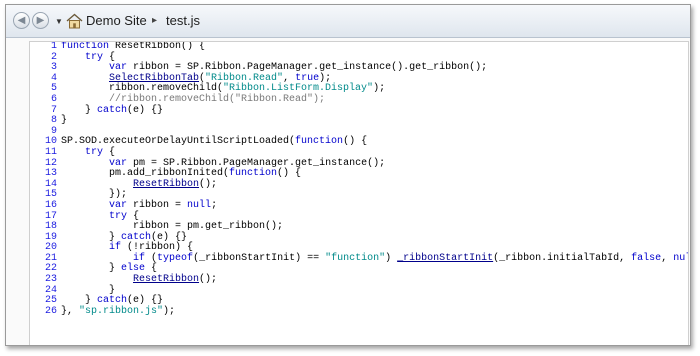 The width and height of the screenshot is (700, 356). What do you see at coordinates (372, 121) in the screenshot?
I see `code-line: }` at bounding box center [372, 121].